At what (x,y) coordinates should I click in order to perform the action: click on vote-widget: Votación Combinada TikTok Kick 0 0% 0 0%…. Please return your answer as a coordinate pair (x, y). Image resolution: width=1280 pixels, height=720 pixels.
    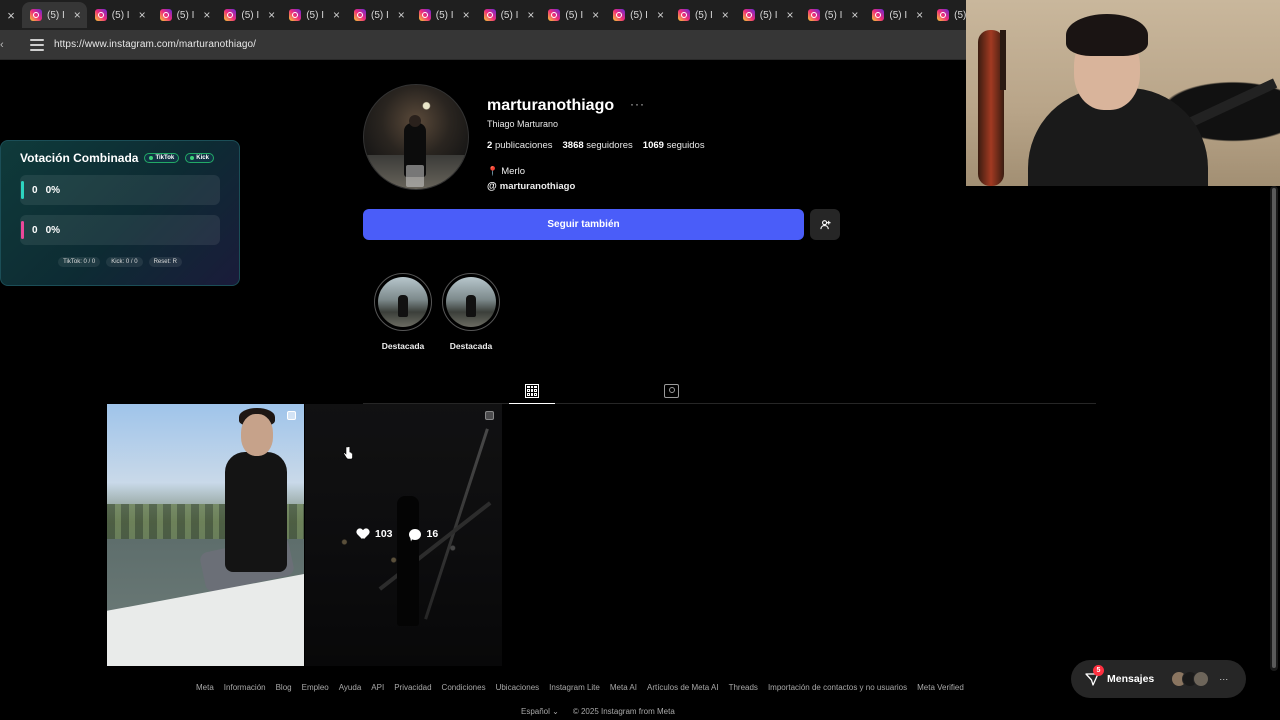
    Looking at the image, I should click on (120, 213).